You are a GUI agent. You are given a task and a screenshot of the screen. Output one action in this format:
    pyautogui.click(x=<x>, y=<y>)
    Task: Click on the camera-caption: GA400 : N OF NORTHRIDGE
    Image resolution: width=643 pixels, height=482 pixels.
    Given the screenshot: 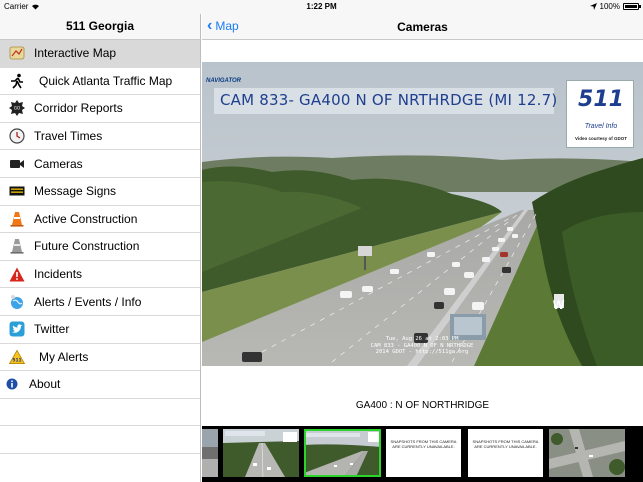 What is the action you would take?
    pyautogui.click(x=422, y=405)
    